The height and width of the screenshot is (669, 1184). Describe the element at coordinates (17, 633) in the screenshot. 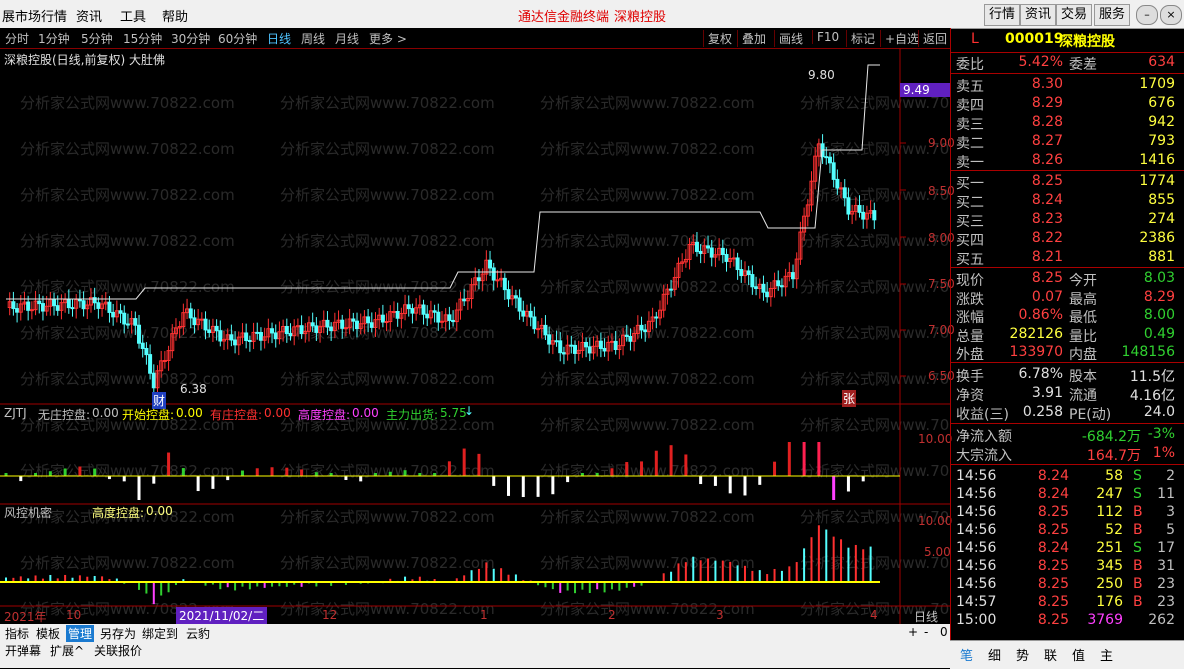

I see `tab-indicator: 指标` at that location.